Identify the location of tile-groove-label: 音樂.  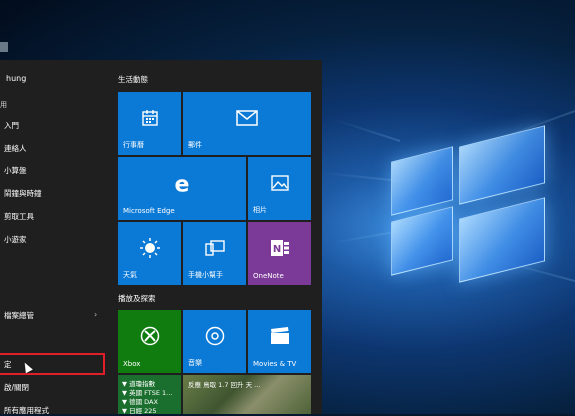
(195, 363).